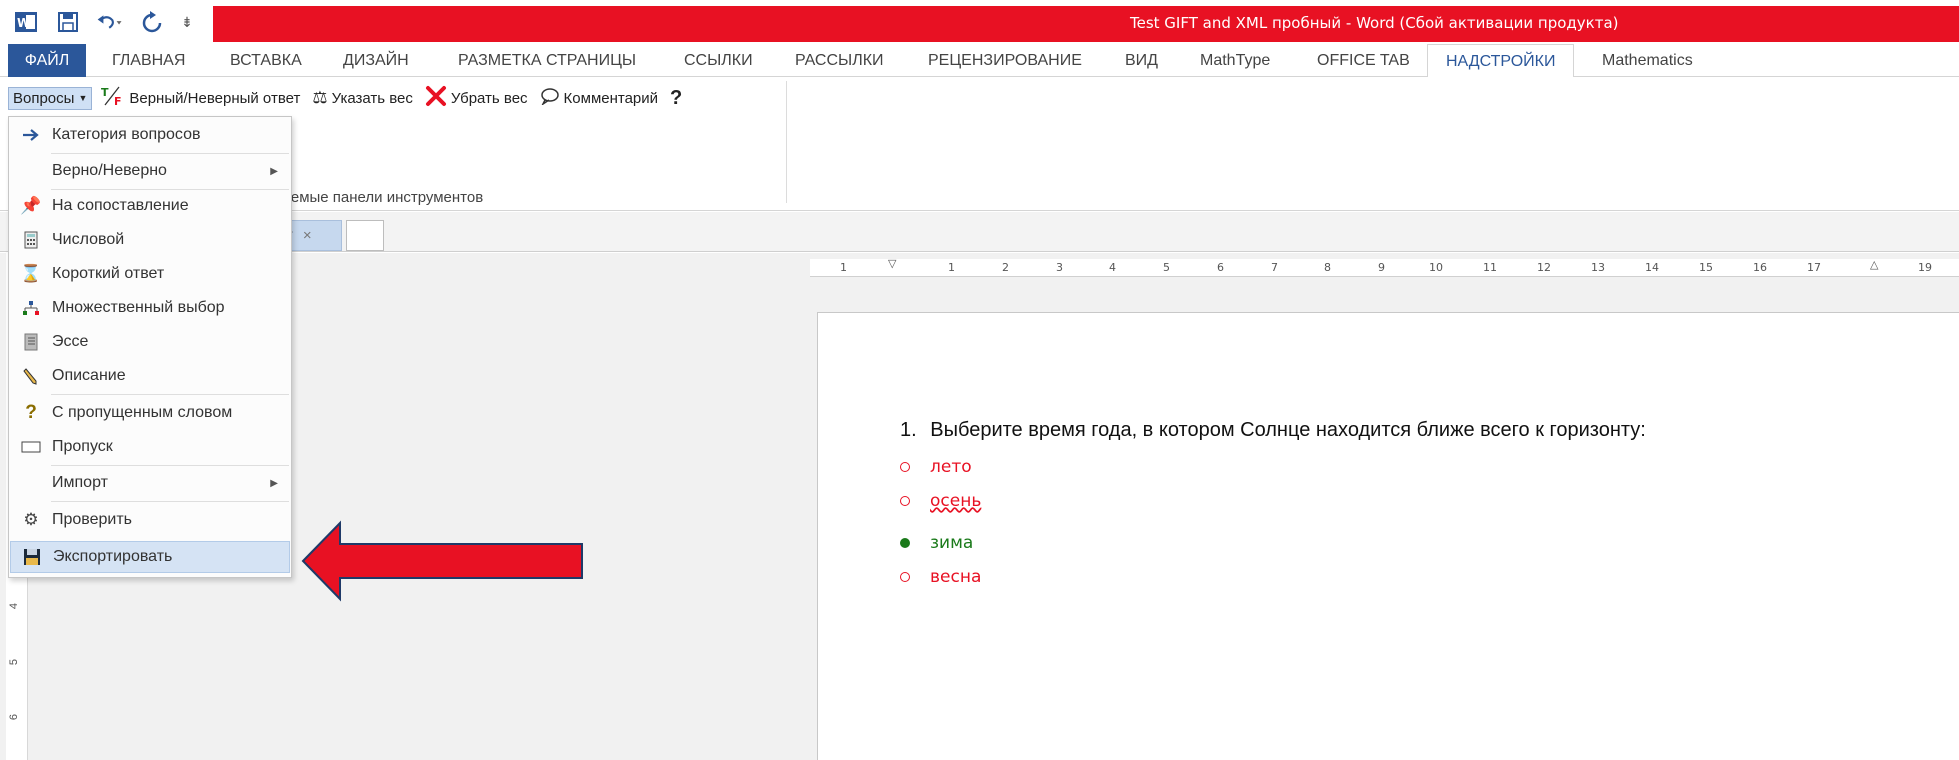 The height and width of the screenshot is (760, 1959). Describe the element at coordinates (365, 235) in the screenshot. I see `new-tab-button` at that location.